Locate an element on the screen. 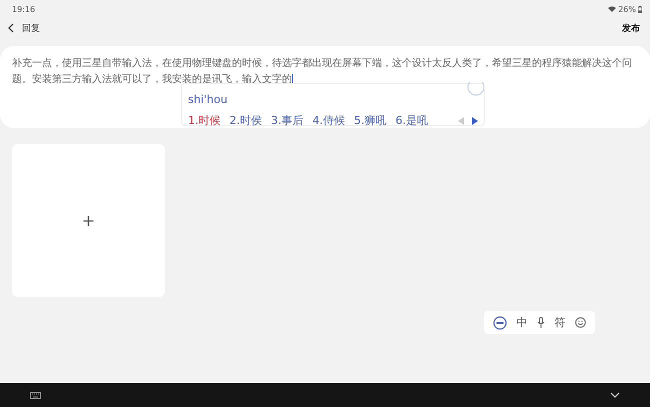 The image size is (650, 407). back-icon is located at coordinates (11, 28).